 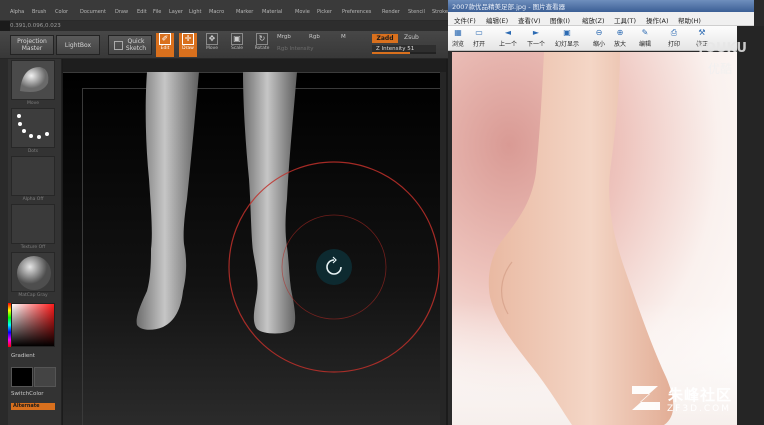 I want to click on main-color-swatch, so click(x=22, y=377).